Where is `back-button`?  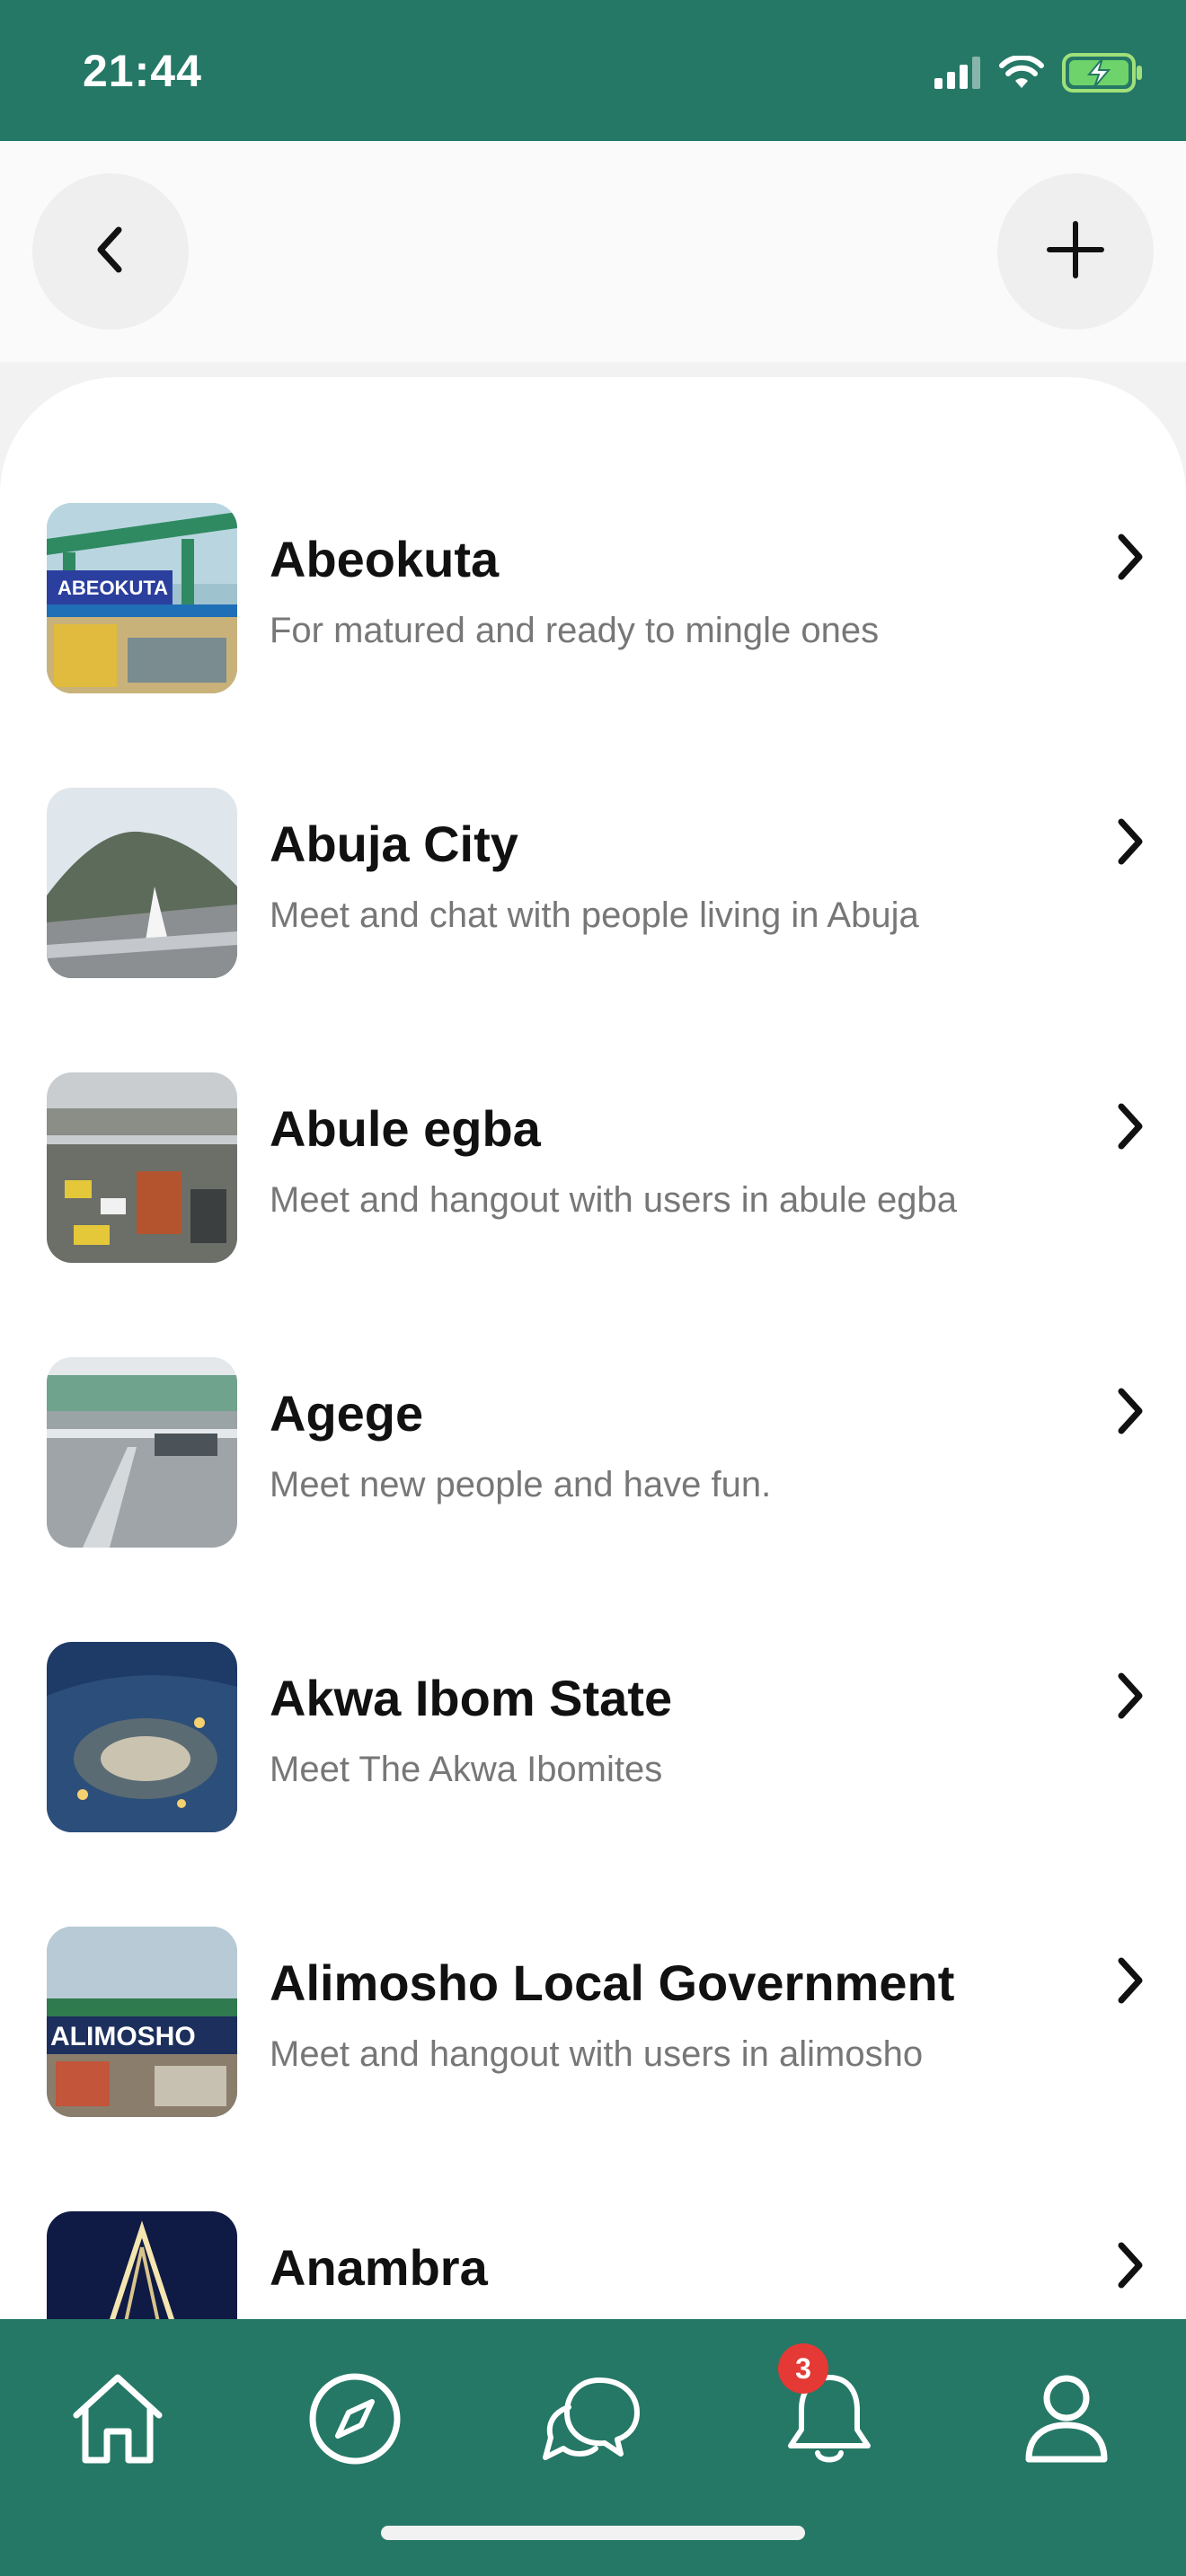 back-button is located at coordinates (110, 251).